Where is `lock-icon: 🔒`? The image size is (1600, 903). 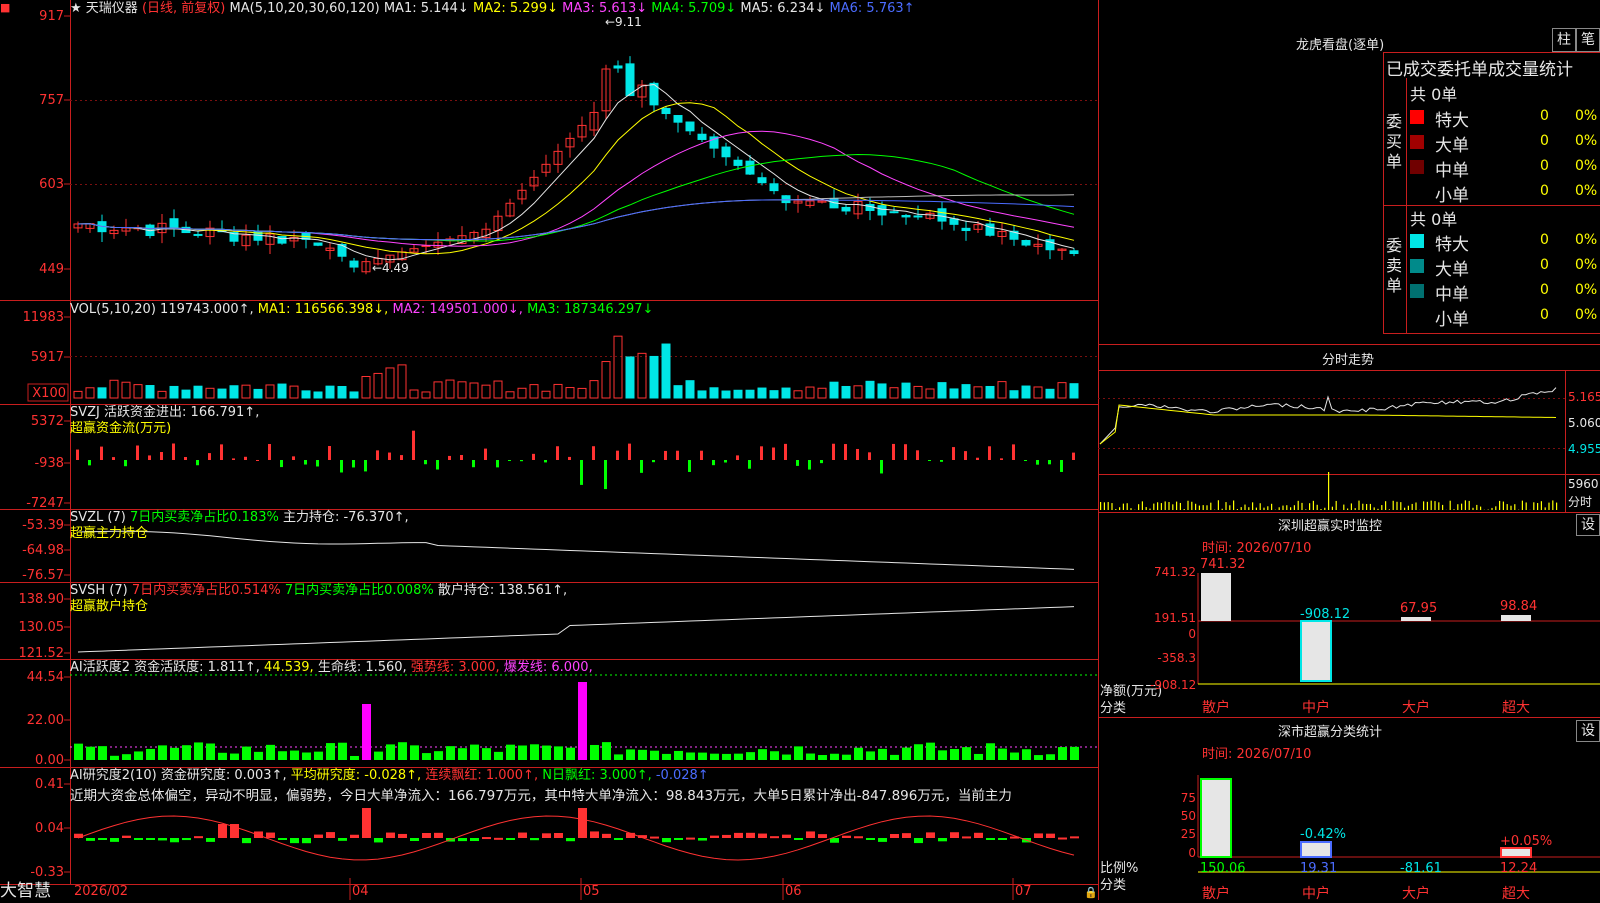 lock-icon: 🔒 is located at coordinates (1091, 893).